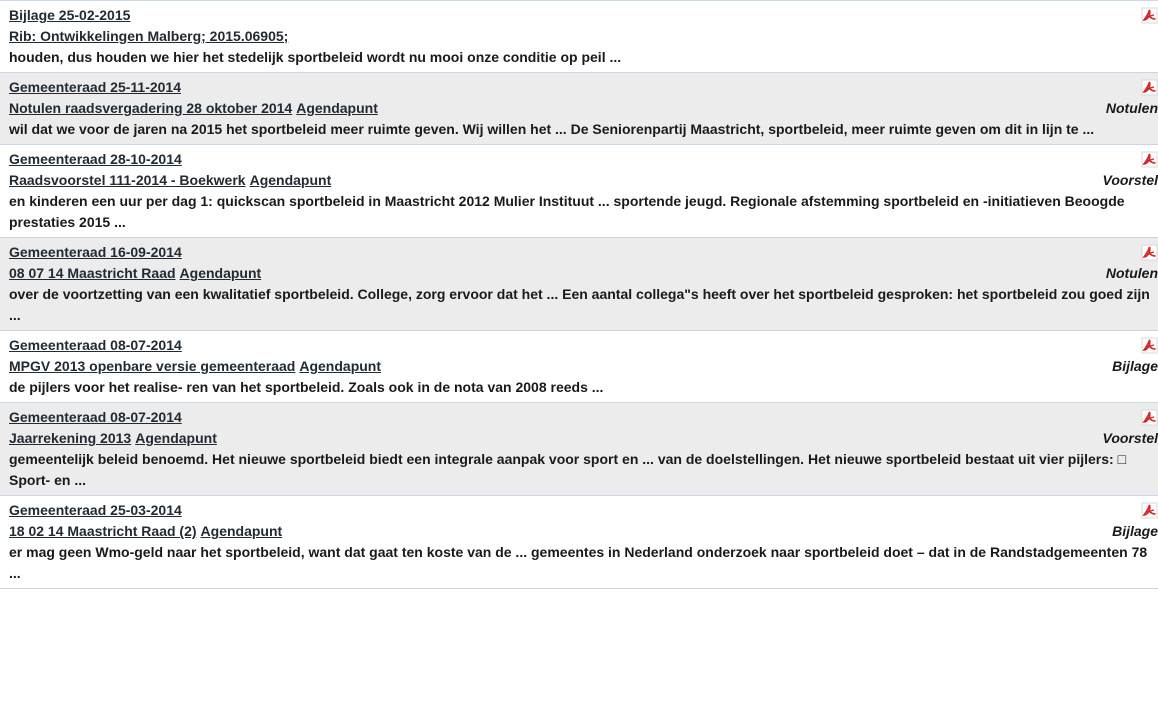 The width and height of the screenshot is (1158, 702). What do you see at coordinates (583, 15) in the screenshot?
I see `result-meeting-row: Bijlage 25-02-2015` at bounding box center [583, 15].